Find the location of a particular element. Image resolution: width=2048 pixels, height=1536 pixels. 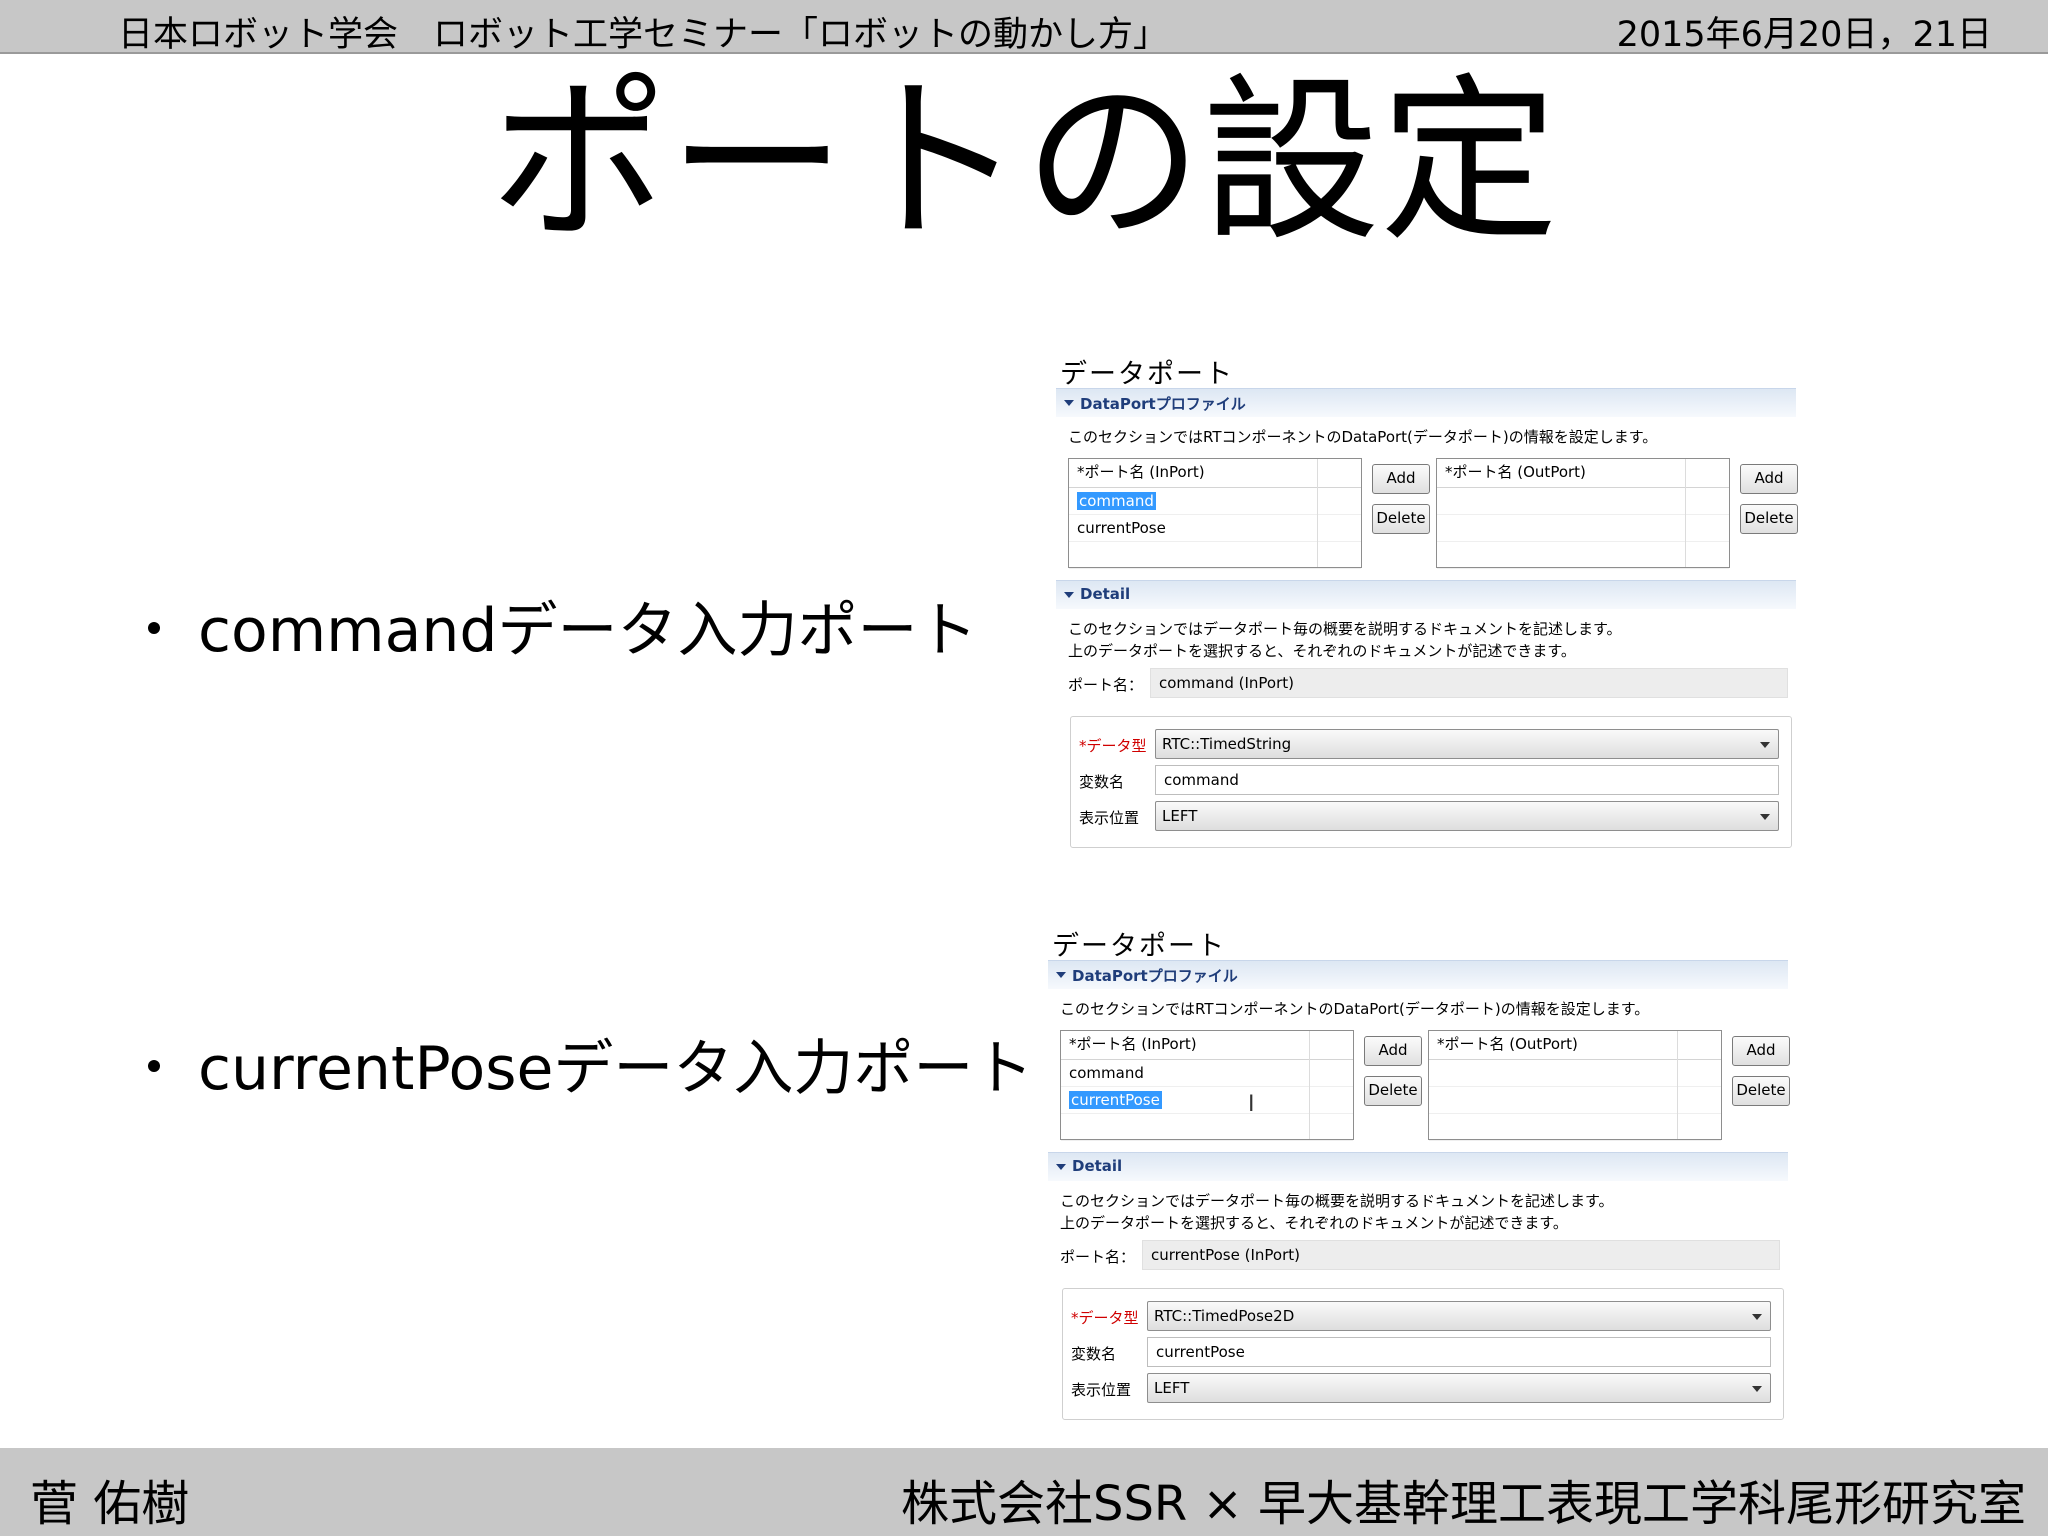

varname-input: command is located at coordinates (1467, 780).